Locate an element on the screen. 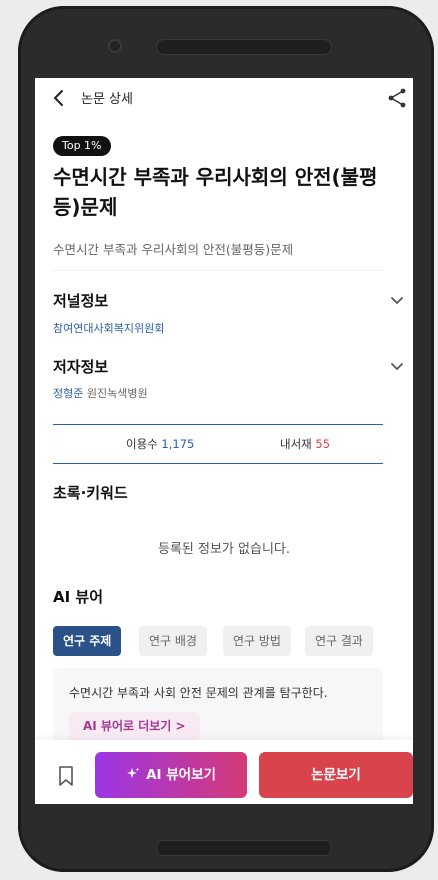 Image resolution: width=438 pixels, height=880 pixels. stats-bar: 이용수 1,175 내서재 55 is located at coordinates (218, 444).